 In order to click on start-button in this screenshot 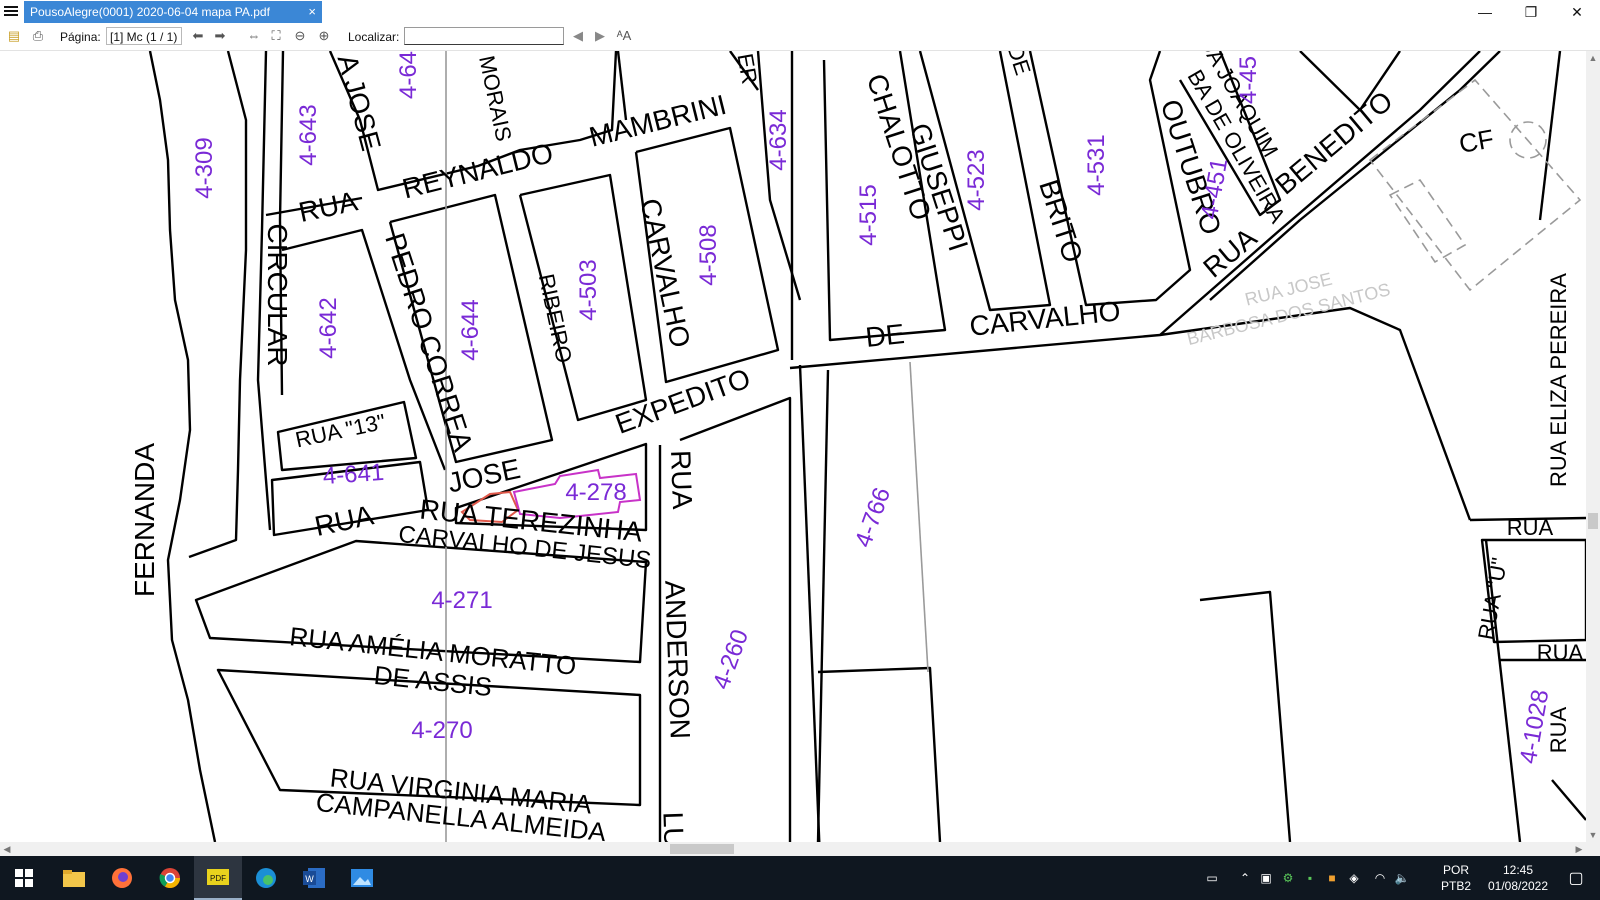, I will do `click(24, 878)`.